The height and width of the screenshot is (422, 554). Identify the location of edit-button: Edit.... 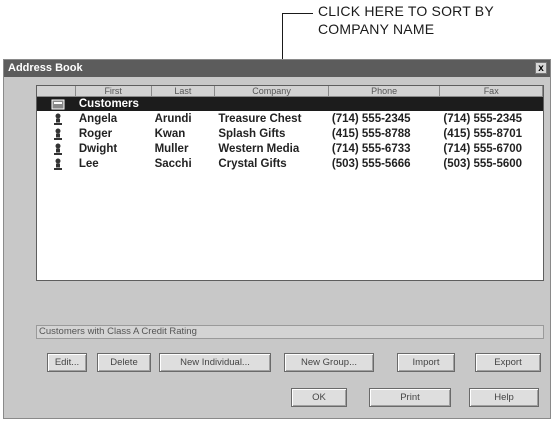
(67, 362).